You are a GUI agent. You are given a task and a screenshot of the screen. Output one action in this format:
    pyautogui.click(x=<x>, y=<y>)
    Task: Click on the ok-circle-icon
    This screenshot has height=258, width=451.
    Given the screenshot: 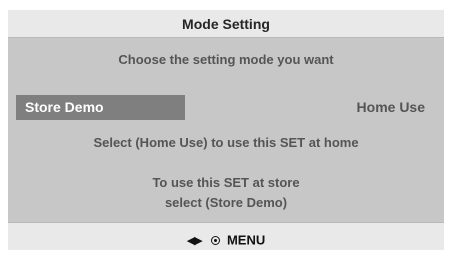 What is the action you would take?
    pyautogui.click(x=216, y=241)
    